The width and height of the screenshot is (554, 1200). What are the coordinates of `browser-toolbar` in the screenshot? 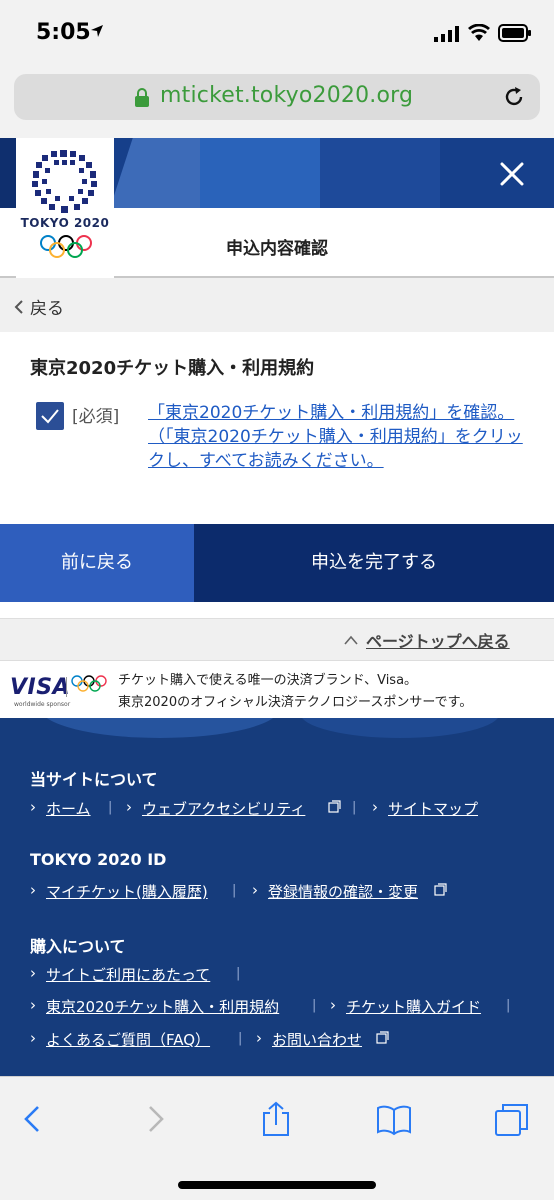 It's located at (277, 1138).